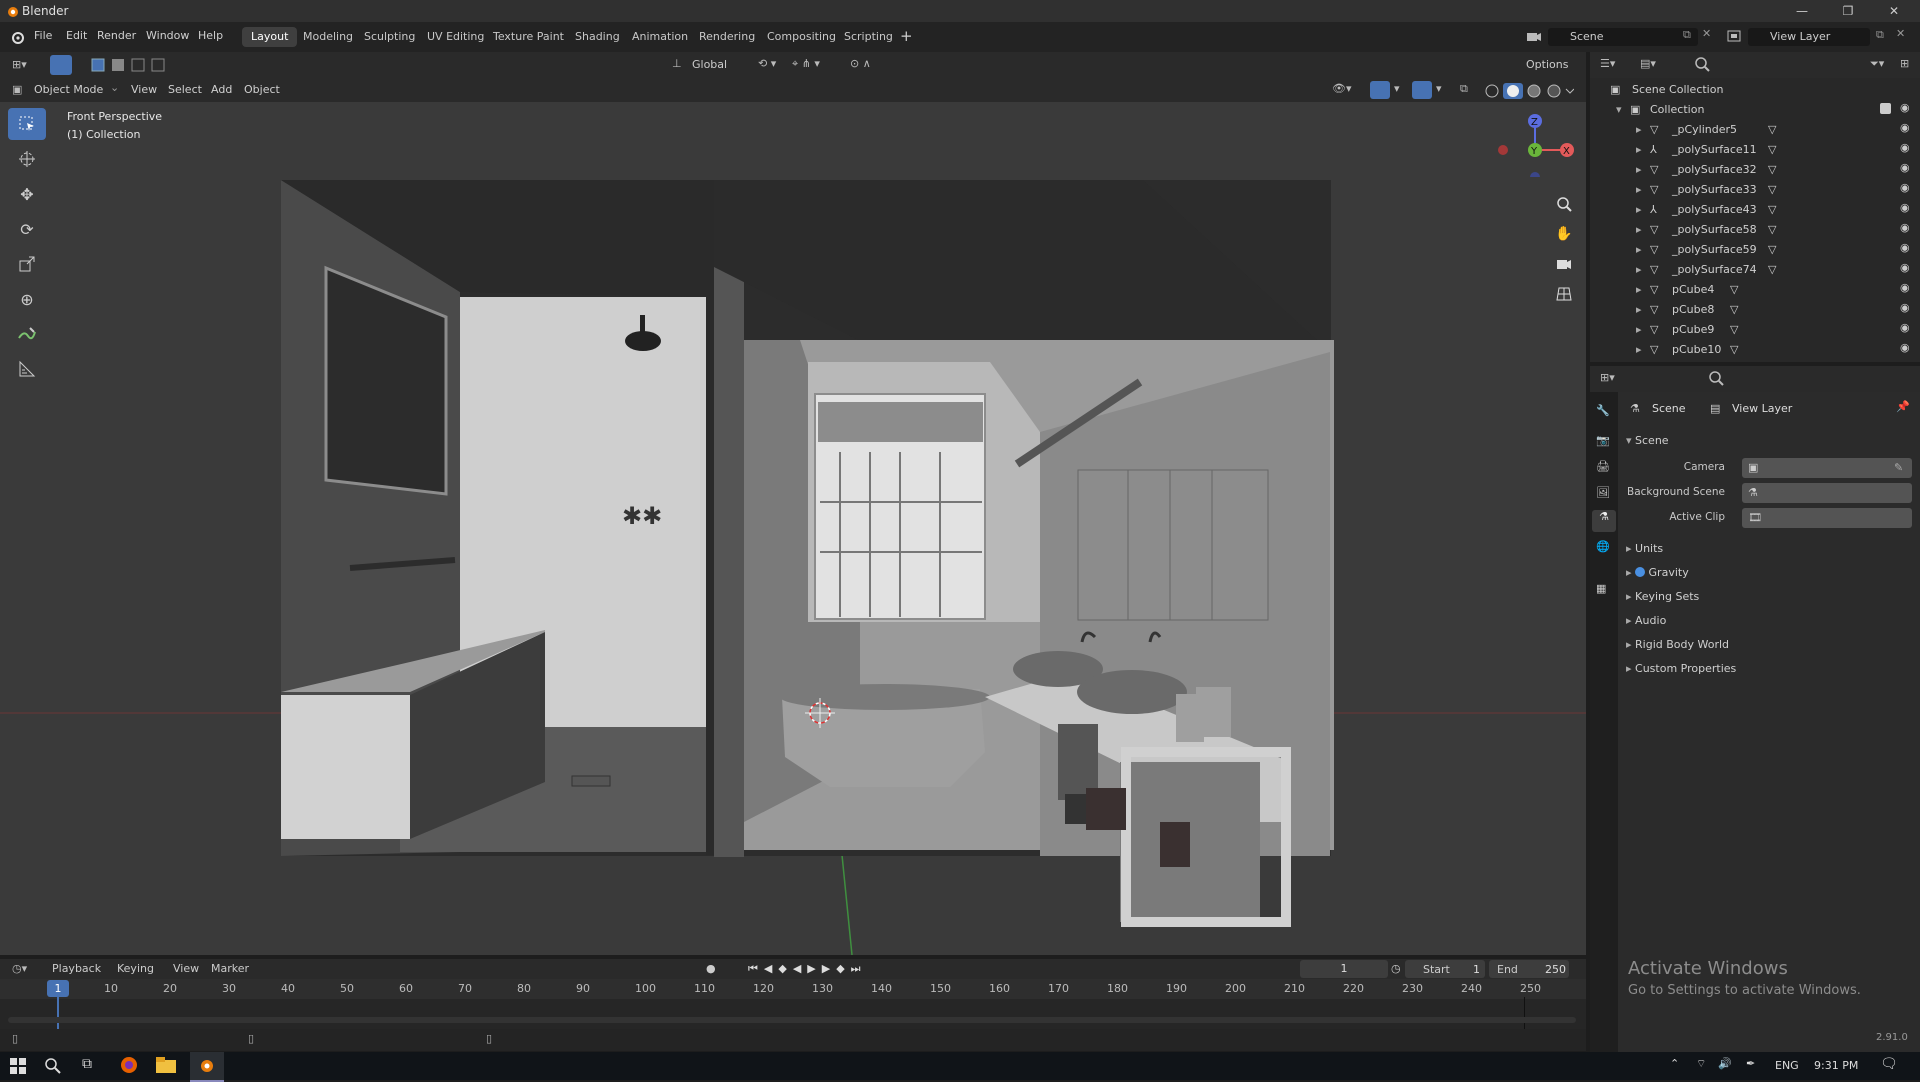 This screenshot has height=1082, width=1920. What do you see at coordinates (1657, 572) in the screenshot?
I see `gravity-section: ▸ Gravity` at bounding box center [1657, 572].